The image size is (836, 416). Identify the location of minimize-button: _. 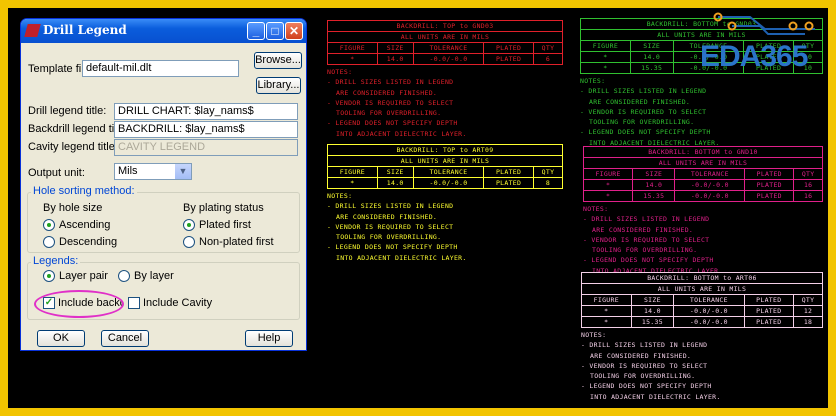
(256, 31).